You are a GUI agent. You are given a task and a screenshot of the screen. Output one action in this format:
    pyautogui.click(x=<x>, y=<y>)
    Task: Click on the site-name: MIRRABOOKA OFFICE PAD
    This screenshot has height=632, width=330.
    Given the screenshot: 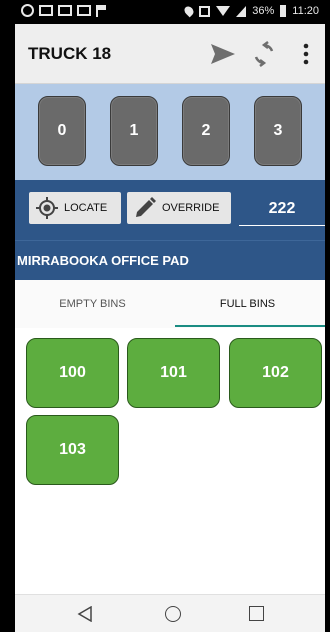 What is the action you would take?
    pyautogui.click(x=103, y=260)
    